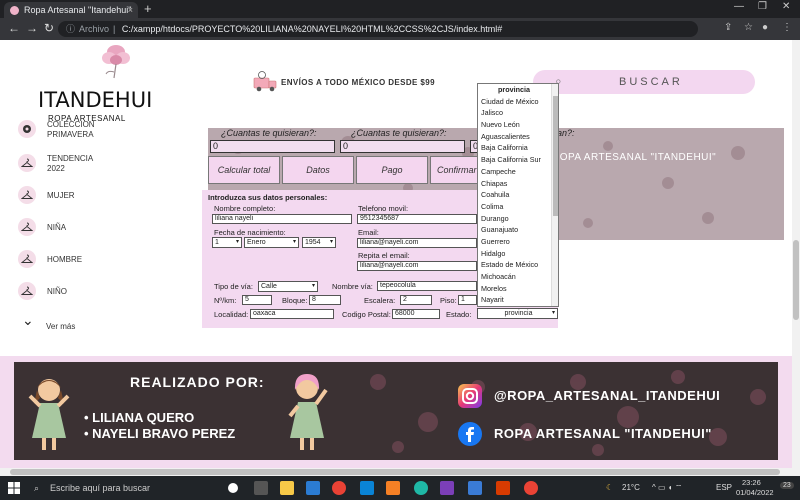 The height and width of the screenshot is (500, 800). I want to click on state-option: Nuevo León, so click(518, 125).